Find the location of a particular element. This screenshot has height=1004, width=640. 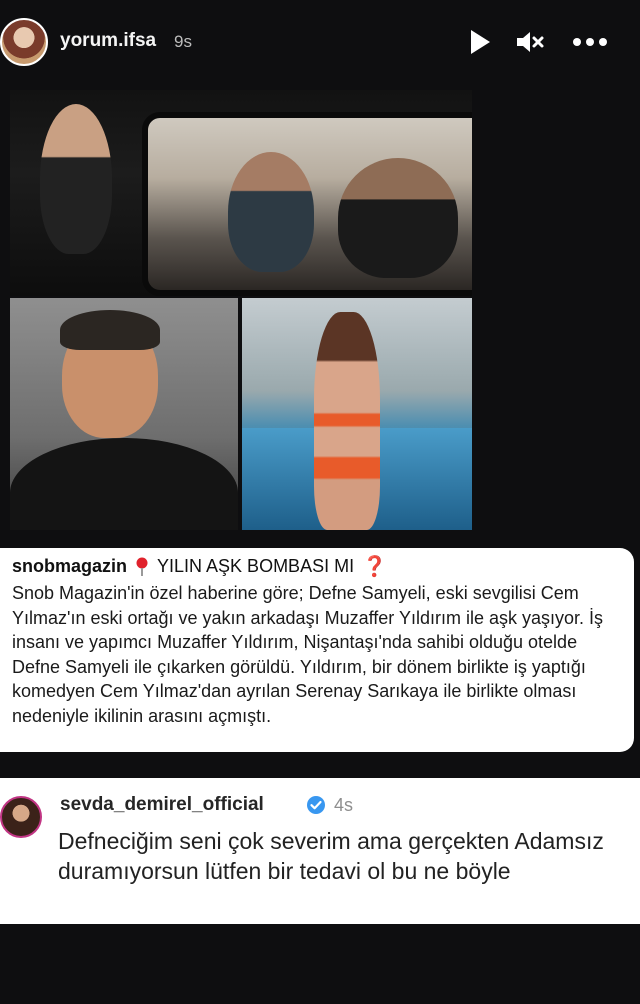

question-mark-icon: ❓ is located at coordinates (374, 567).